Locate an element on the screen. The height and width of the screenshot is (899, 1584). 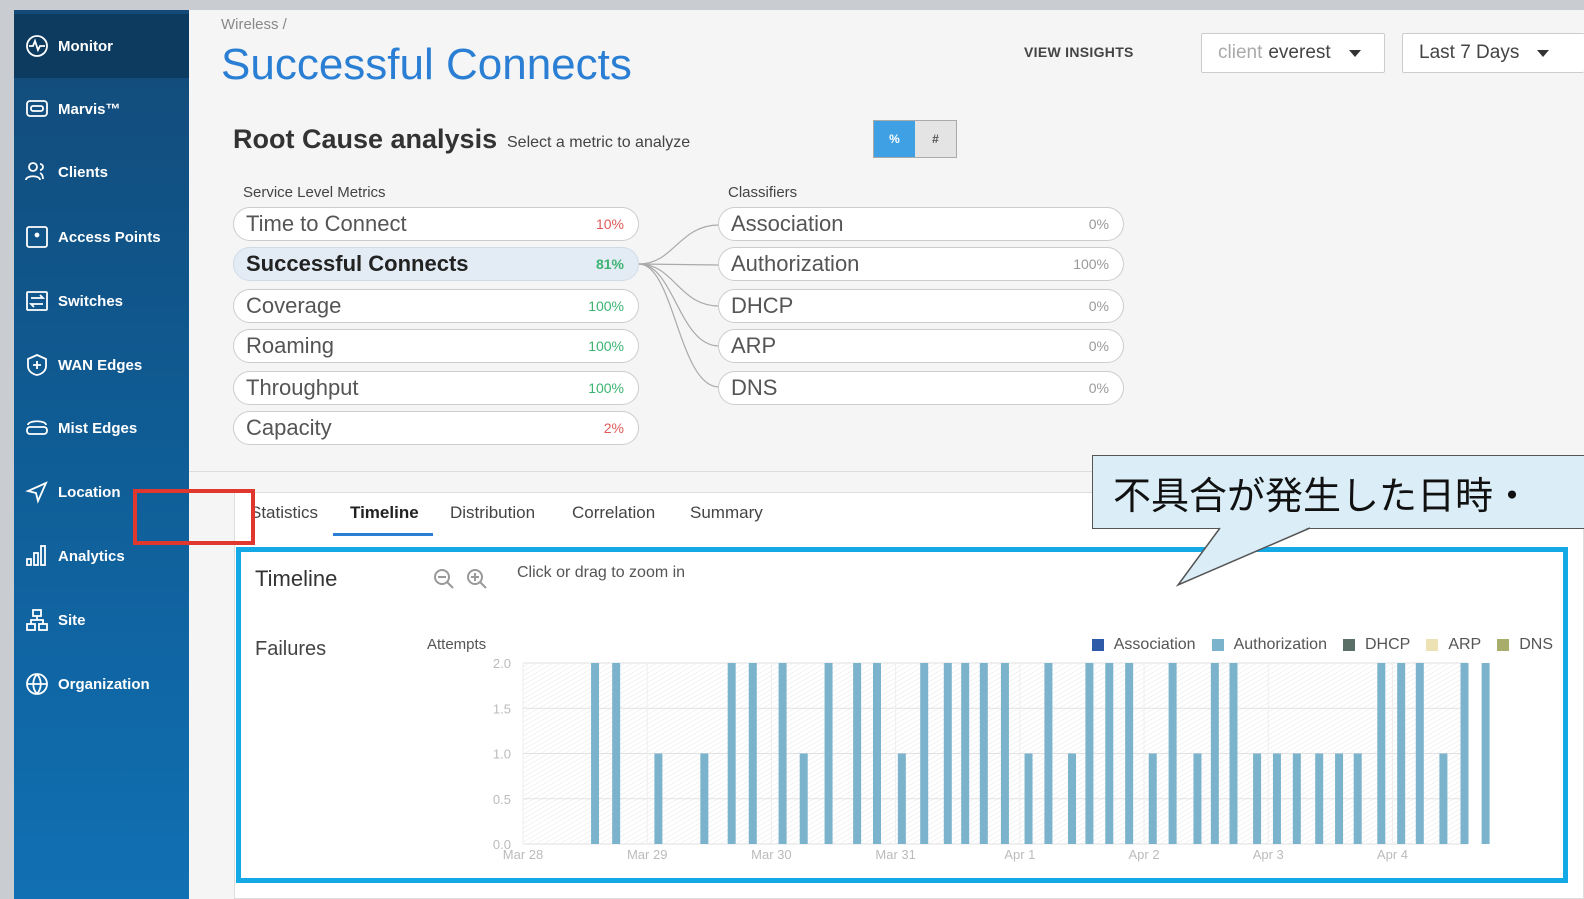
tab-timeline: Timeline is located at coordinates (384, 513).